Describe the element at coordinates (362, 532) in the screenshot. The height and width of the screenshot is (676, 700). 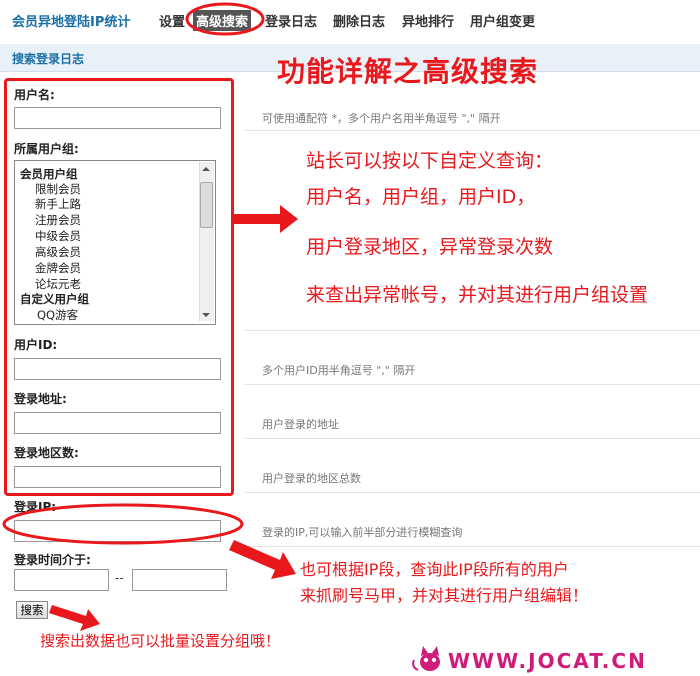
I see `ip-hint: 登录的IP,可以输入前半部分进行模糊查询` at that location.